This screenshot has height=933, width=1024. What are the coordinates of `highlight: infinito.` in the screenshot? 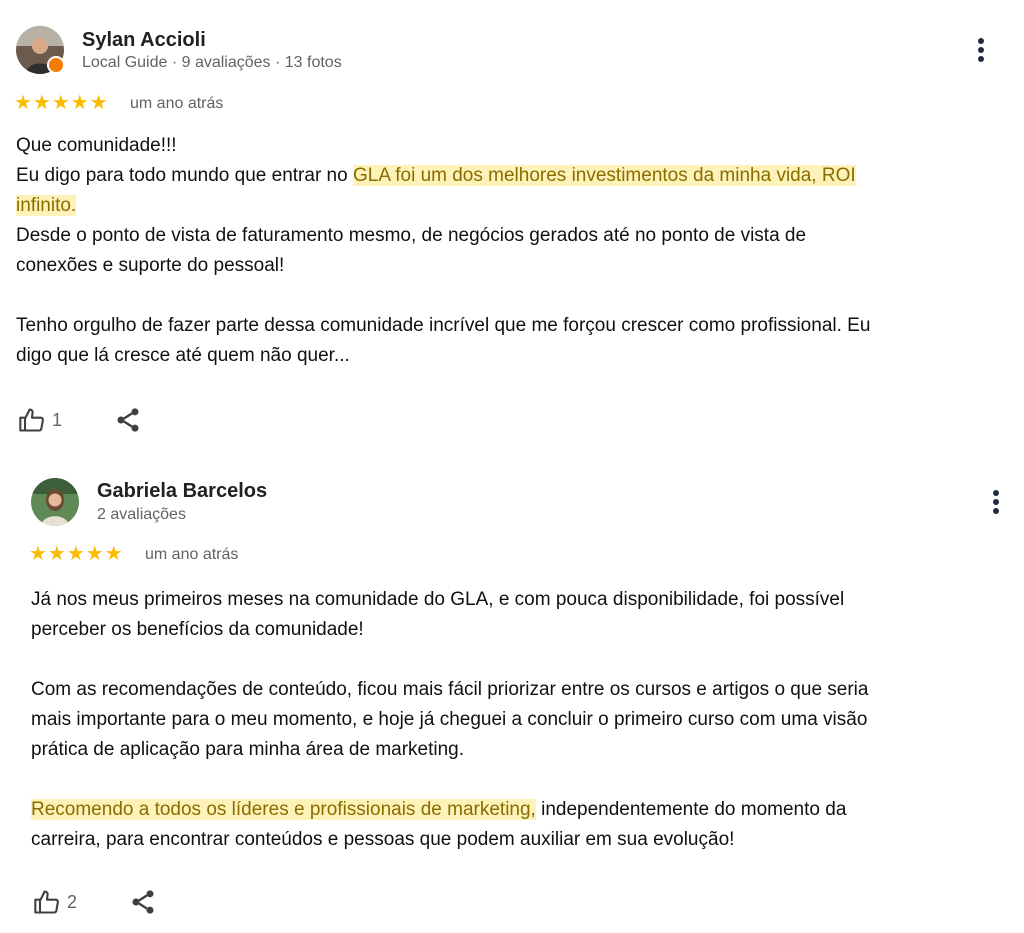 It's located at (46, 205).